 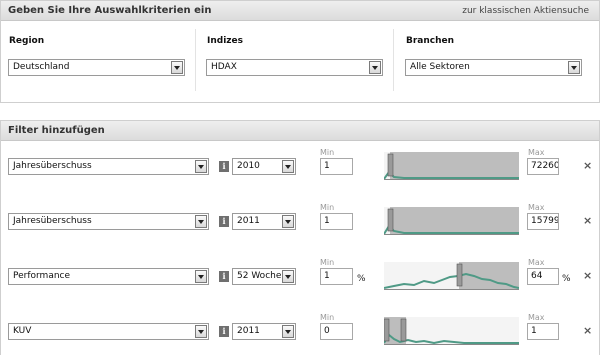 What do you see at coordinates (543, 276) in the screenshot?
I see `max-input: 64` at bounding box center [543, 276].